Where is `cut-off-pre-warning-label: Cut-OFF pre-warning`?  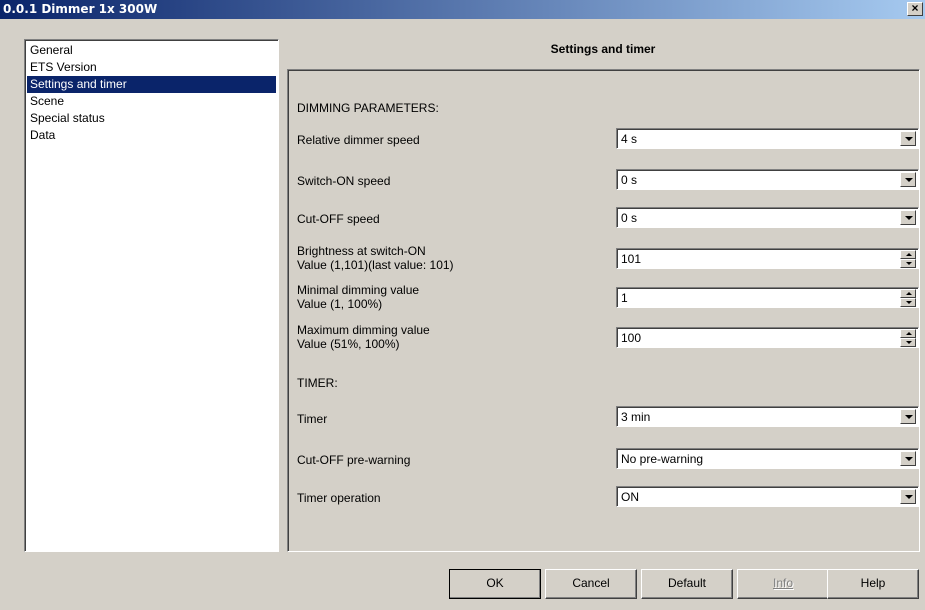
cut-off-pre-warning-label: Cut-OFF pre-warning is located at coordinates (354, 460).